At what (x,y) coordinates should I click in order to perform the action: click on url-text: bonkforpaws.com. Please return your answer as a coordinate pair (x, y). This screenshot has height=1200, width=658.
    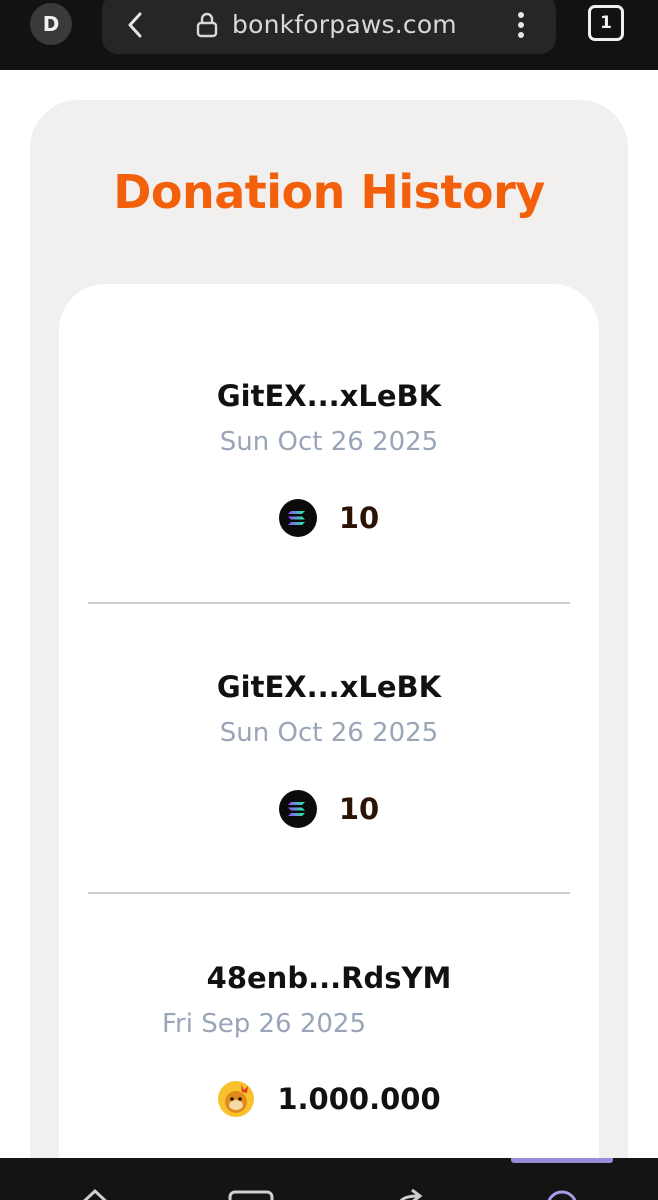
    Looking at the image, I should click on (344, 25).